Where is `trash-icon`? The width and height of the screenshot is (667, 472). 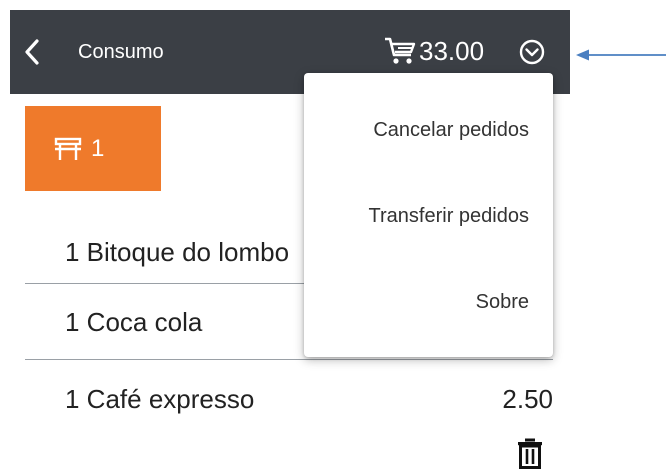 trash-icon is located at coordinates (530, 453).